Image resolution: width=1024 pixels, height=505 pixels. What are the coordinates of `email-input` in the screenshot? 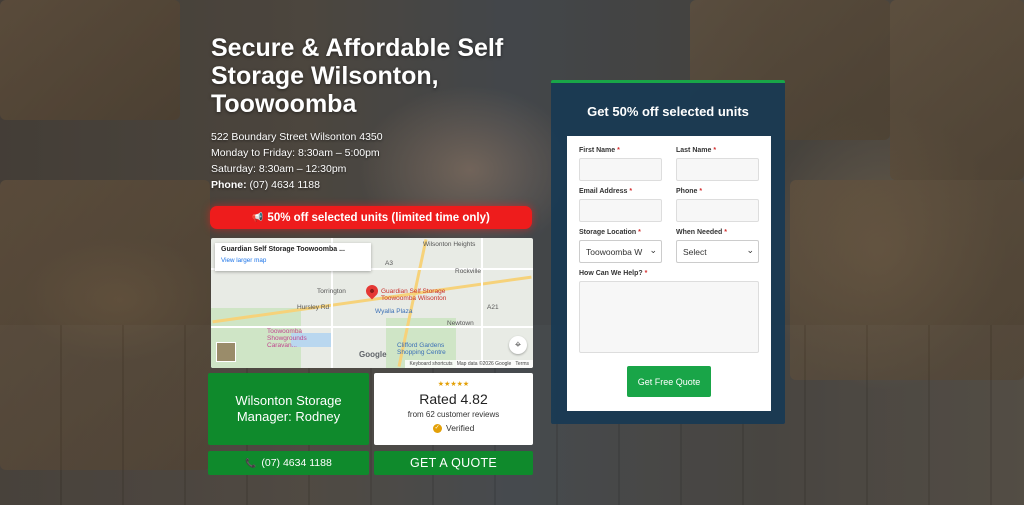 It's located at (620, 210).